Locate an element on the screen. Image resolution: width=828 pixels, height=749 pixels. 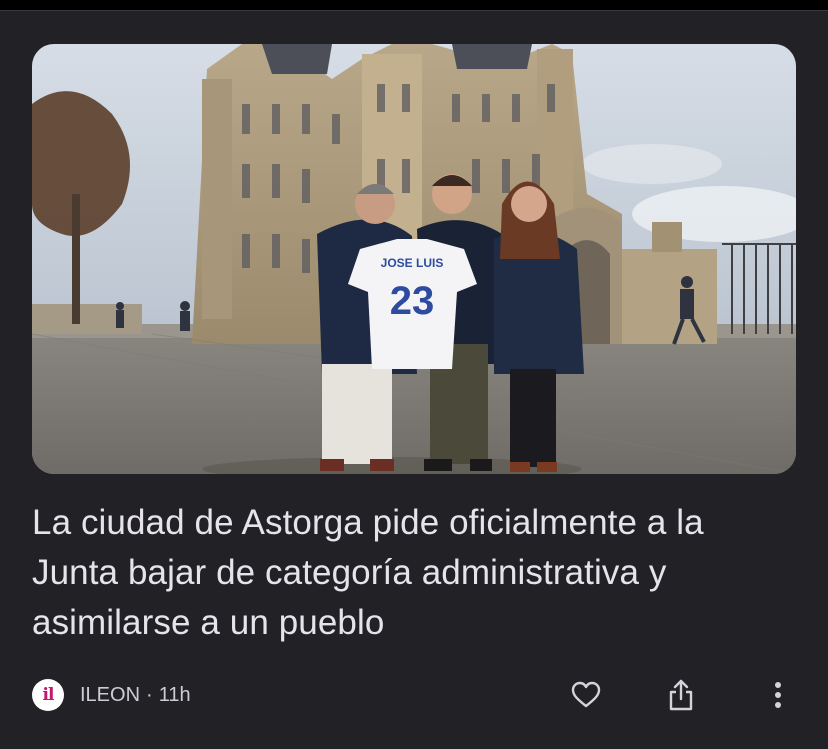
time-ago: 11h is located at coordinates (174, 695).